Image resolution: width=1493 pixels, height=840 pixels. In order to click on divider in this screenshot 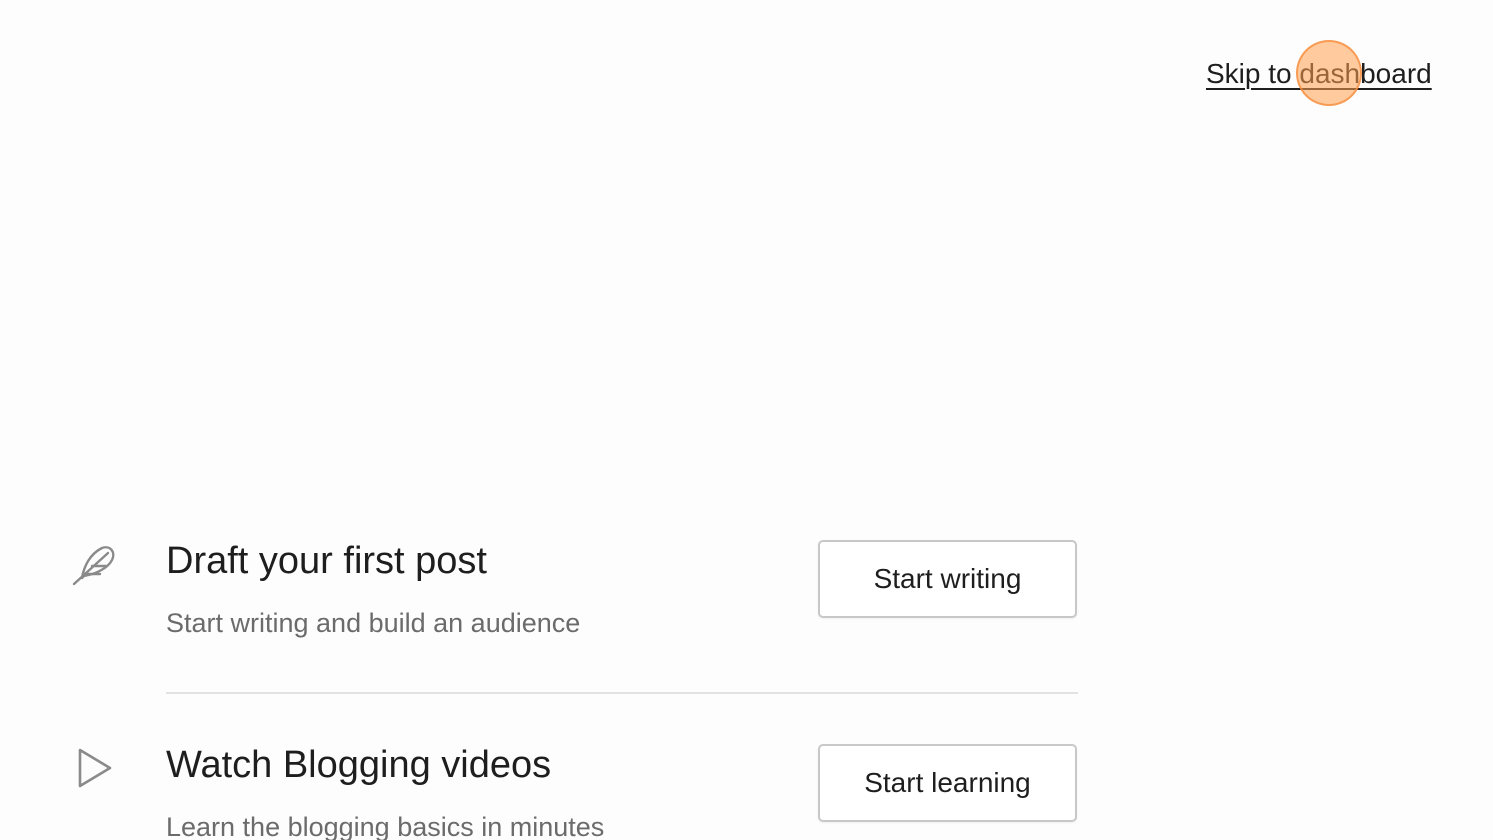, I will do `click(622, 693)`.